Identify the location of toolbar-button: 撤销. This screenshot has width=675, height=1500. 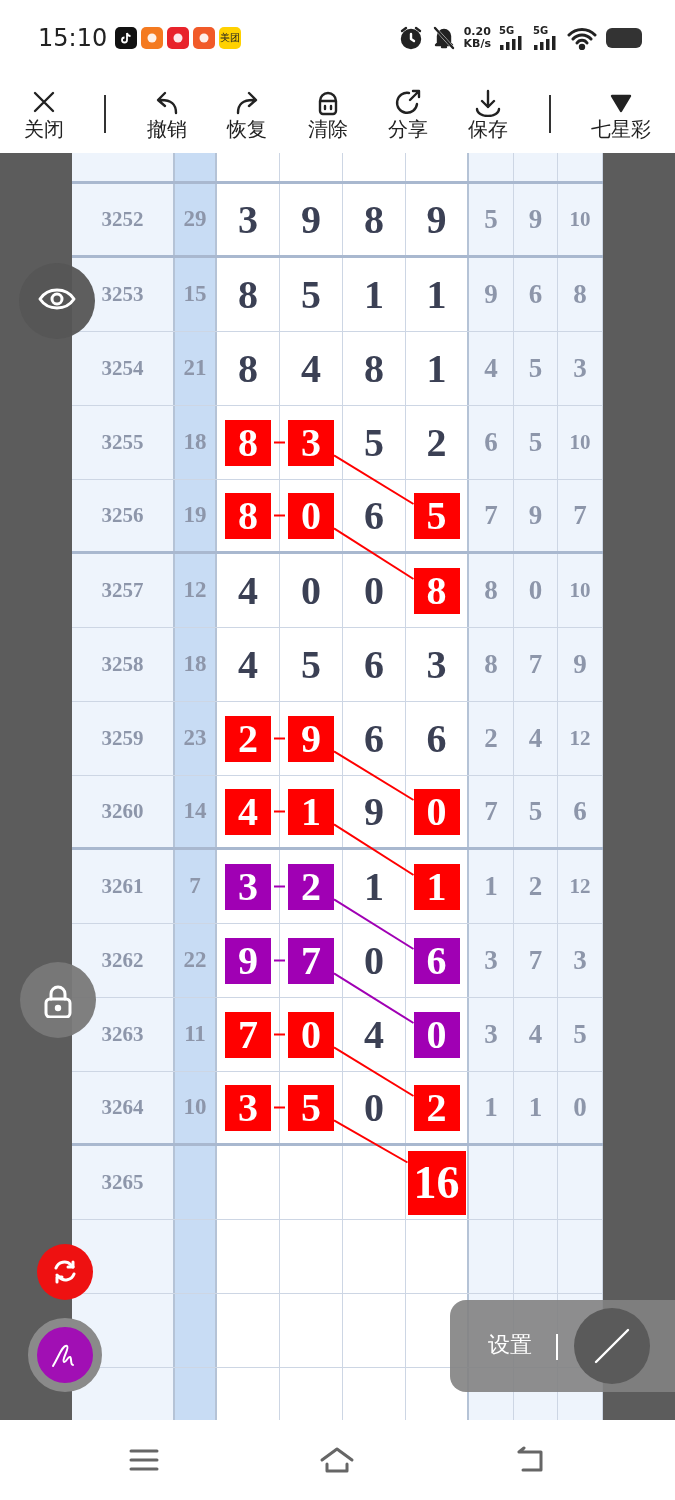
(166, 114).